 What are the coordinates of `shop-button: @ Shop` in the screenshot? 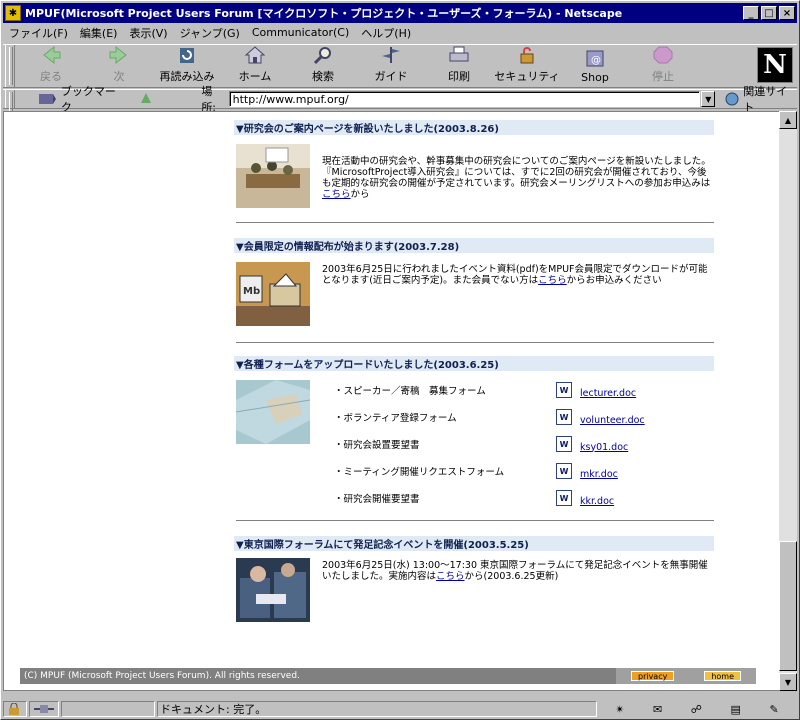 It's located at (595, 66).